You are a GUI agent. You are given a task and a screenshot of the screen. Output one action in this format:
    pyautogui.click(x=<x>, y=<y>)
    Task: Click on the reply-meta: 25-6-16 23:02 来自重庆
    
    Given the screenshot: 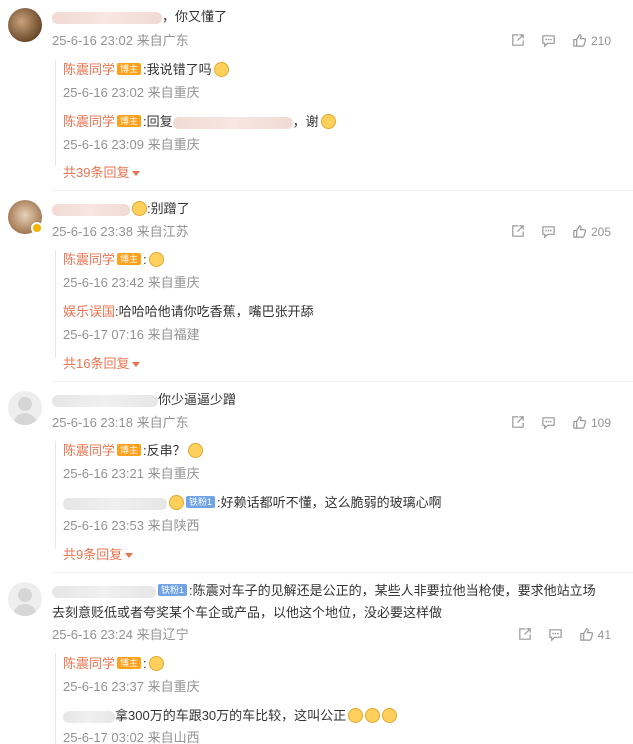 What is the action you would take?
    pyautogui.click(x=131, y=92)
    